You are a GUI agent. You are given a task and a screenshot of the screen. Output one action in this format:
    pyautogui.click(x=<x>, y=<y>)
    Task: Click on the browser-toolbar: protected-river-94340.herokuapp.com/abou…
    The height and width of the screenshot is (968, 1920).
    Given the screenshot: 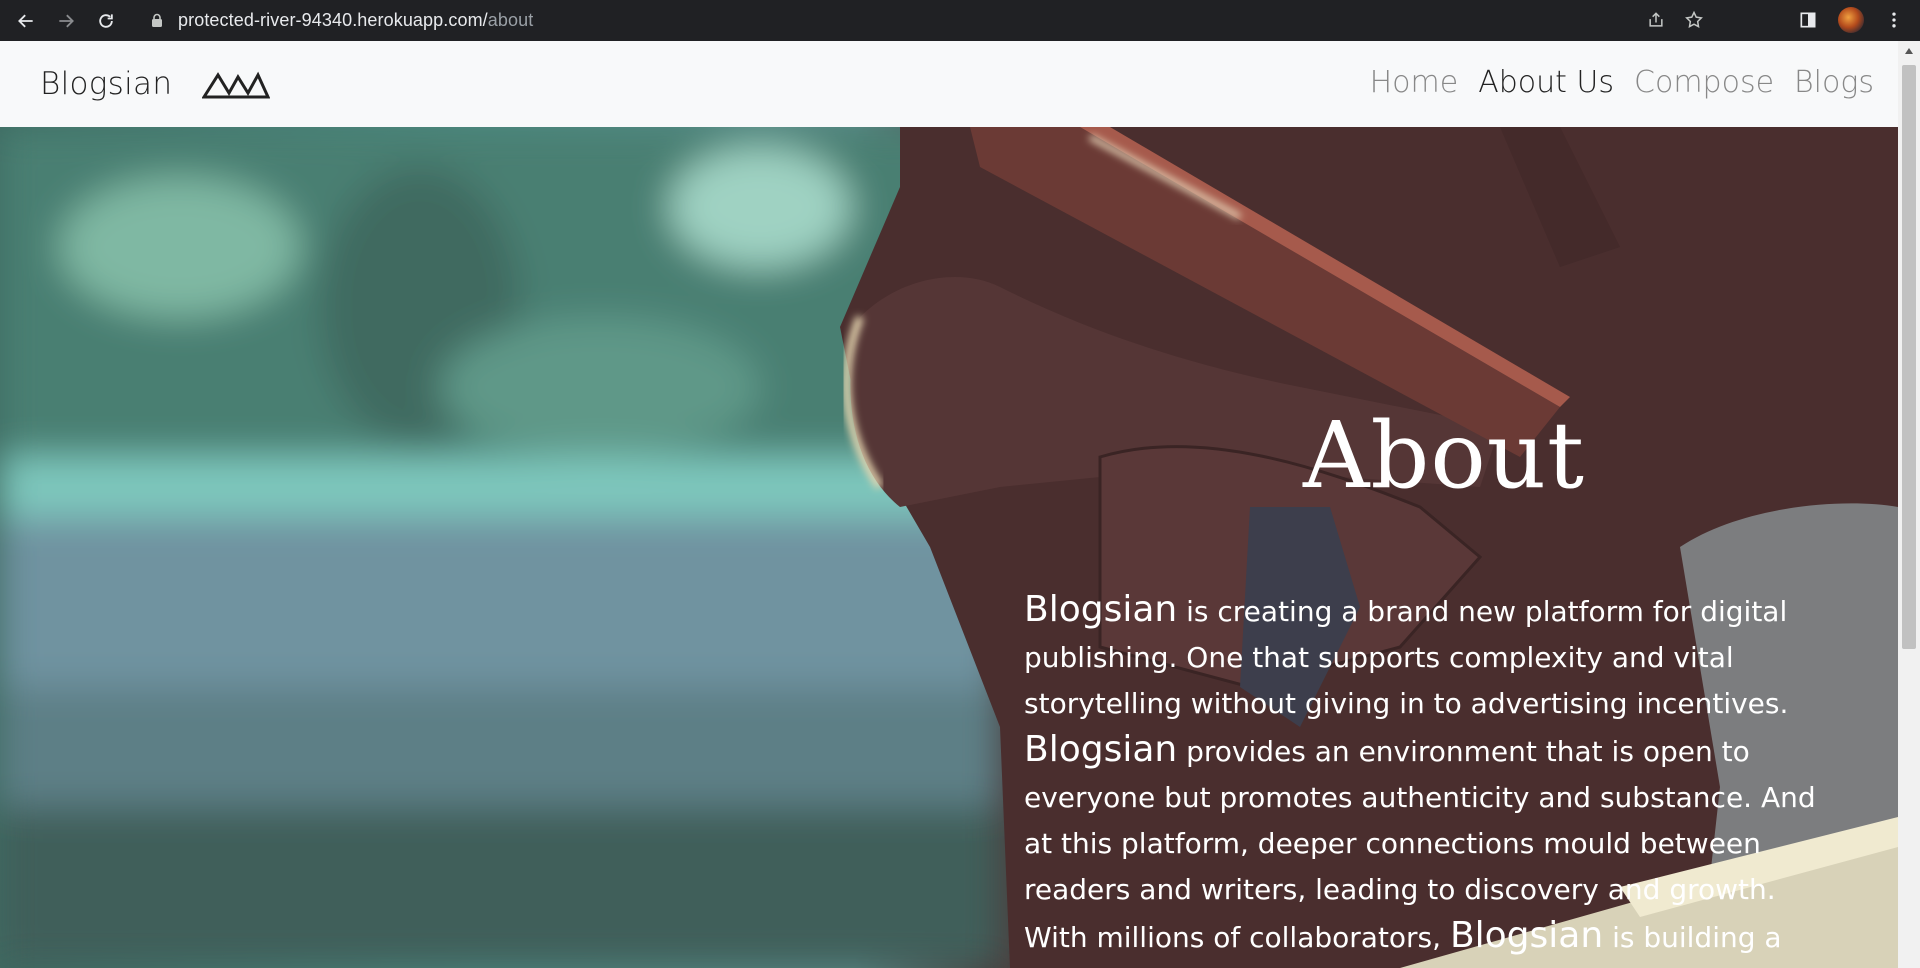 What is the action you would take?
    pyautogui.click(x=960, y=20)
    